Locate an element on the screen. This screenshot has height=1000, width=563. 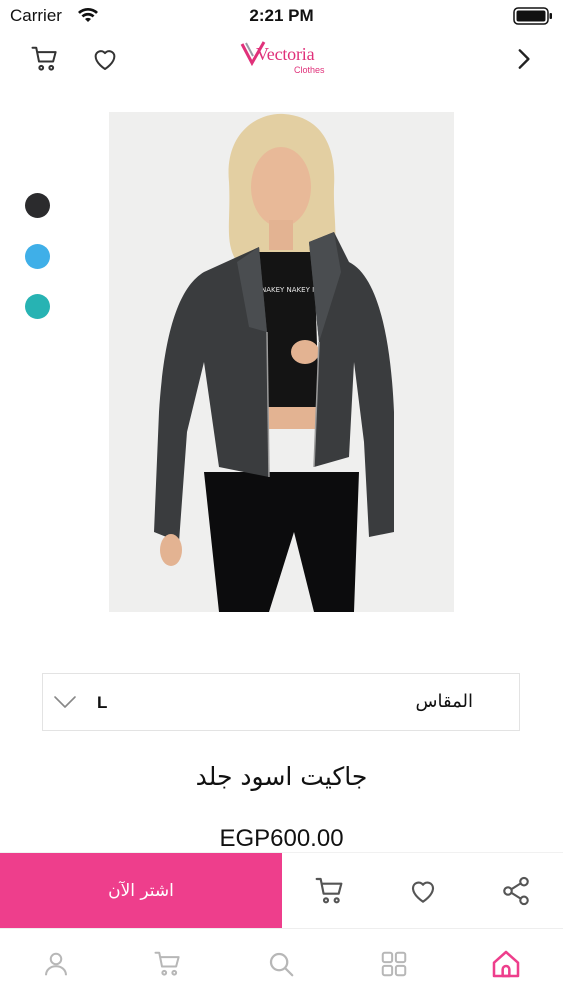
share-button is located at coordinates (516, 891).